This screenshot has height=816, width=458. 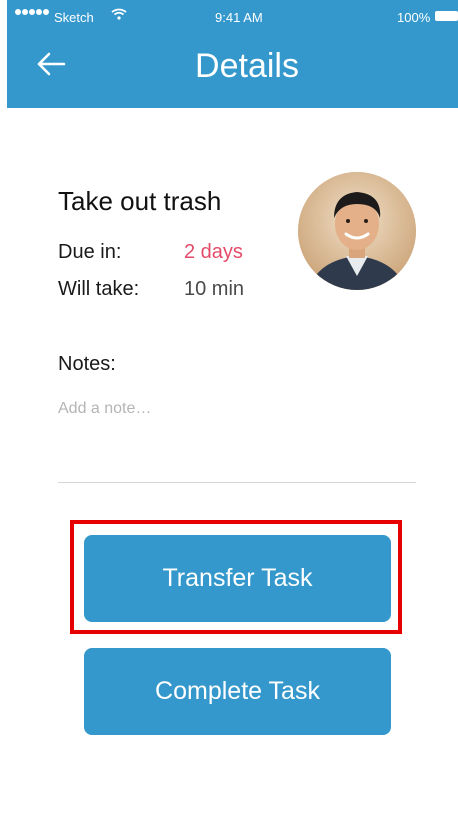 I want to click on app-header: Sketch 9:41 AM 100% Details, so click(x=232, y=54).